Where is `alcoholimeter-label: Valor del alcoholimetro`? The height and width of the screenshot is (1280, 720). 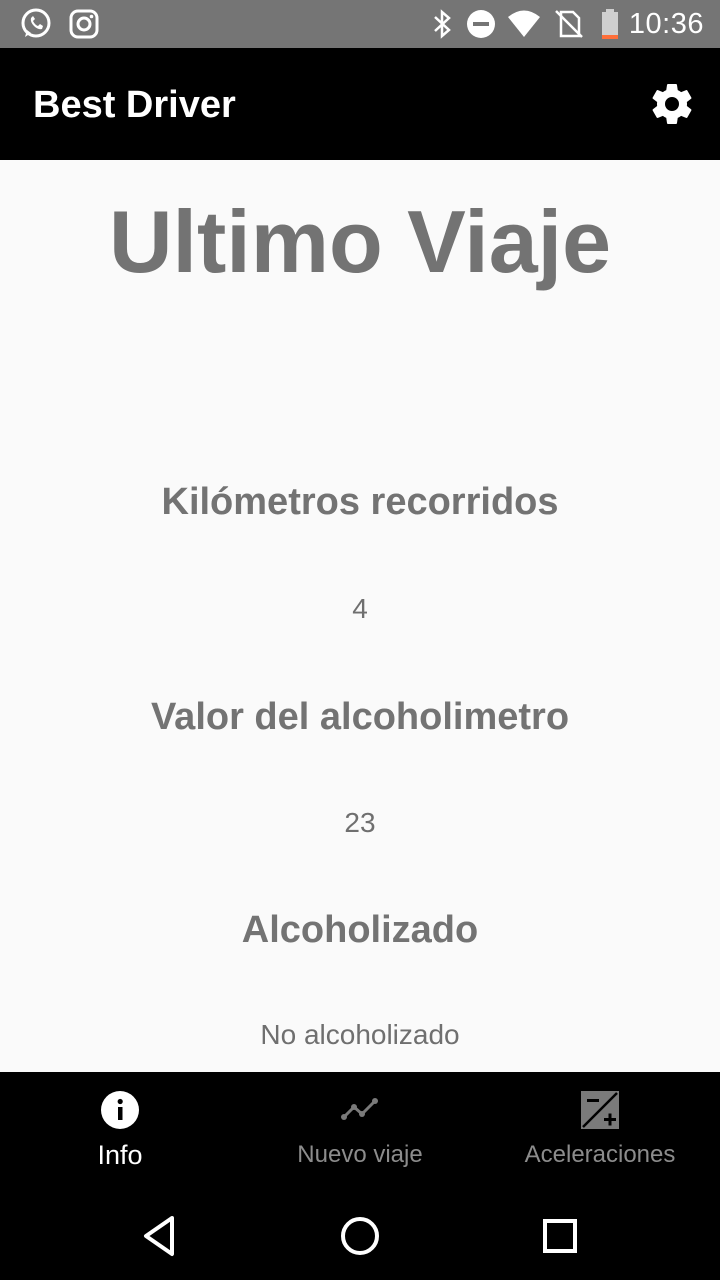
alcoholimeter-label: Valor del alcoholimetro is located at coordinates (360, 717).